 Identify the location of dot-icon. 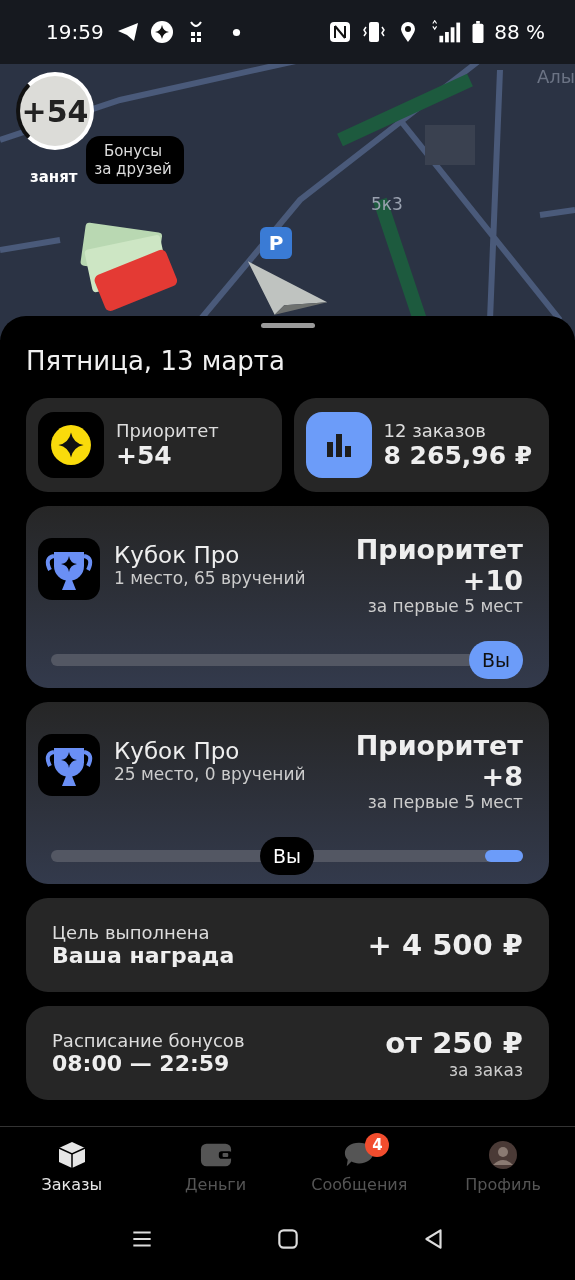
(236, 32).